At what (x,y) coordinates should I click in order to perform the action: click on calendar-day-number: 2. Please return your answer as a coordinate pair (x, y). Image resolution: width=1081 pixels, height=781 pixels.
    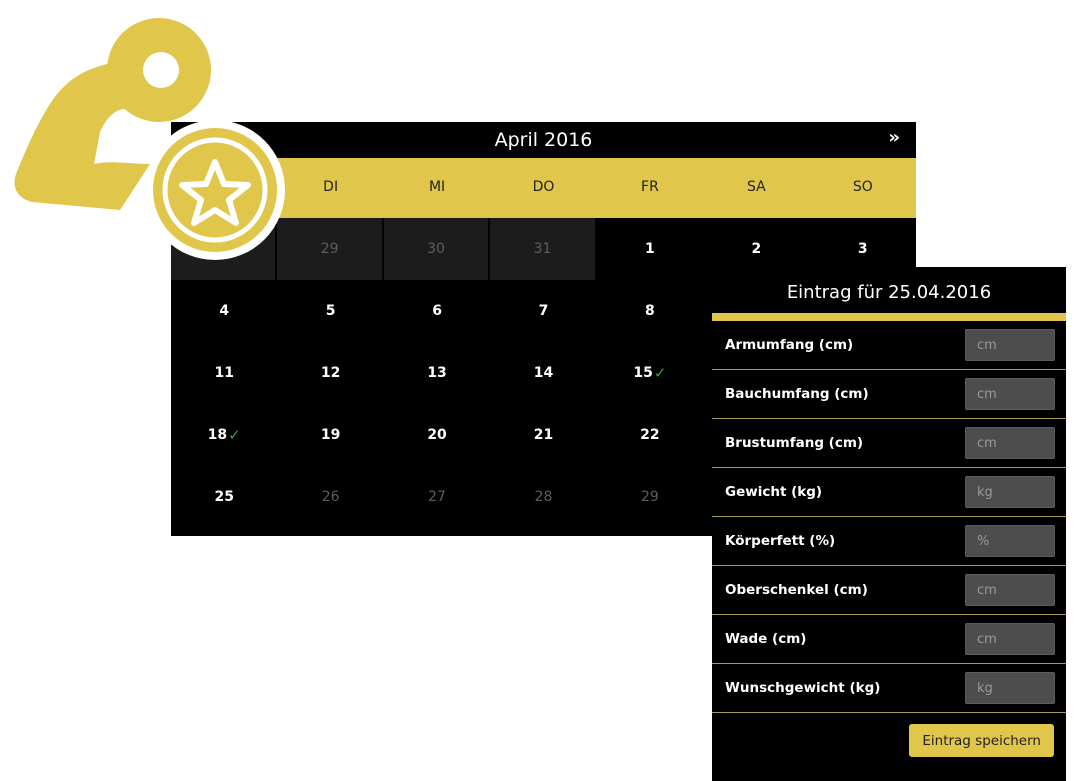
    Looking at the image, I should click on (756, 249).